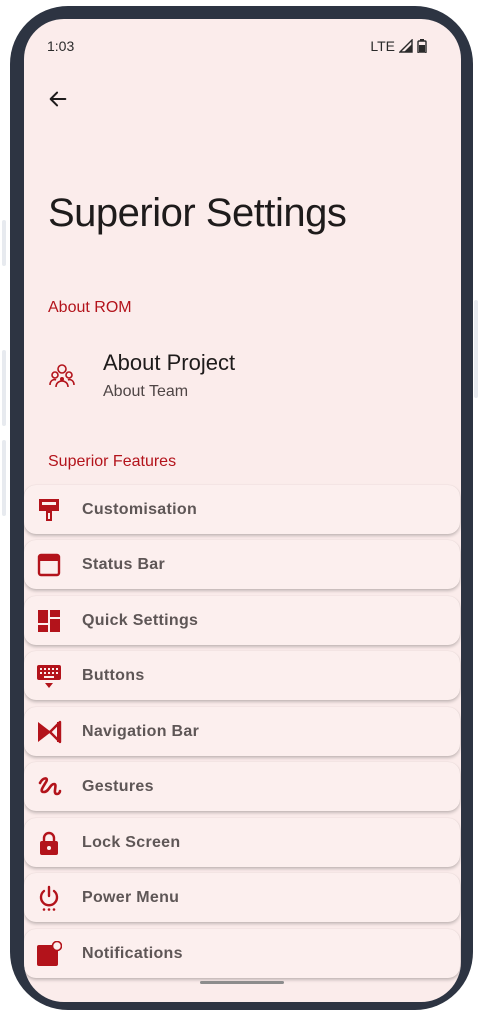 The image size is (480, 1018). What do you see at coordinates (242, 47) in the screenshot?
I see `status-bar: 1:03 LTE` at bounding box center [242, 47].